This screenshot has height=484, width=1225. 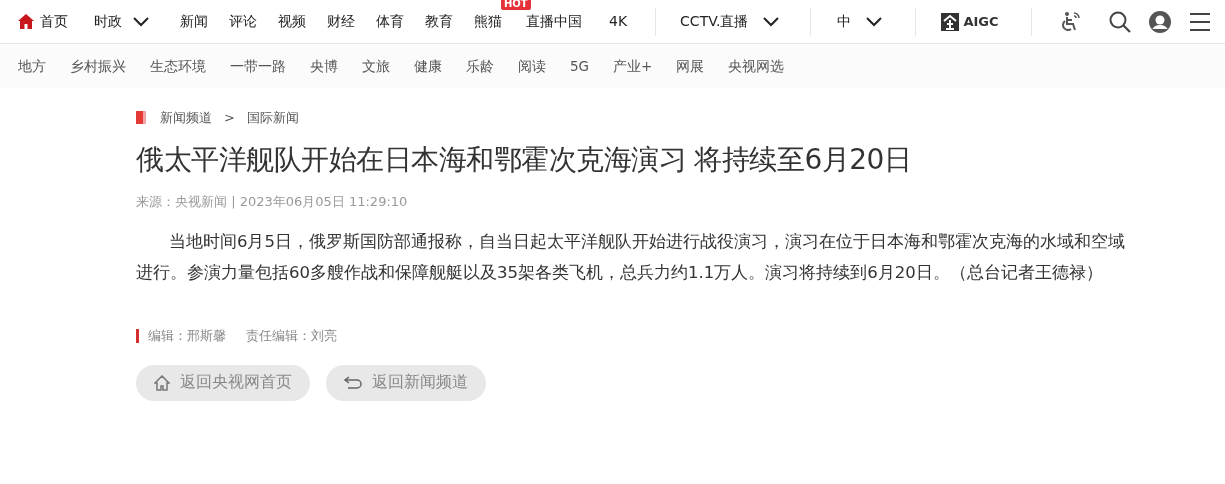 I want to click on nav-link: 地方, so click(x=32, y=66).